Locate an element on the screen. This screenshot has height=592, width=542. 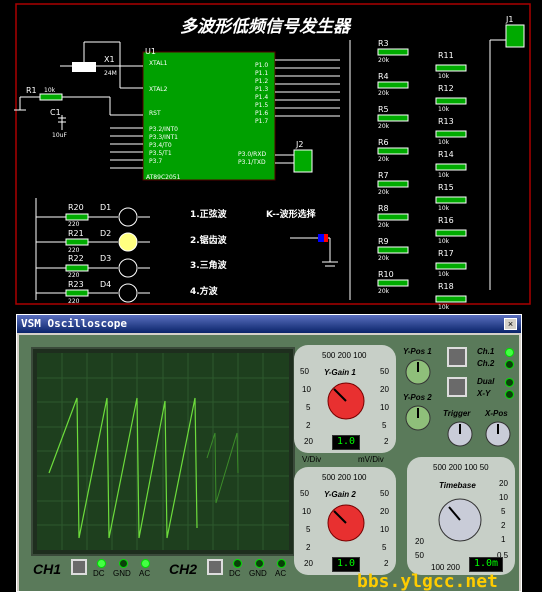
timebase-right-num: 1 is located at coordinates (503, 539).